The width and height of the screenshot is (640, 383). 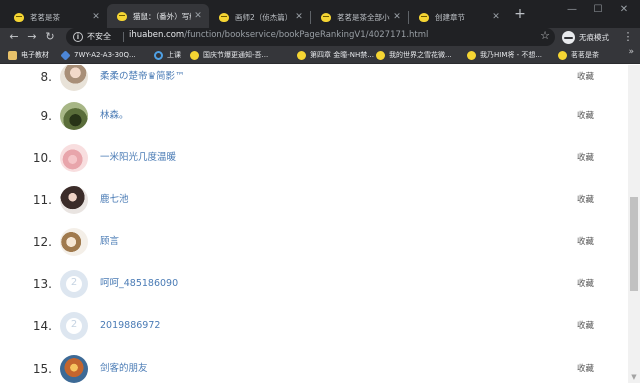 What do you see at coordinates (634, 377) in the screenshot?
I see `scroll-down-arrow-icon: ▼` at bounding box center [634, 377].